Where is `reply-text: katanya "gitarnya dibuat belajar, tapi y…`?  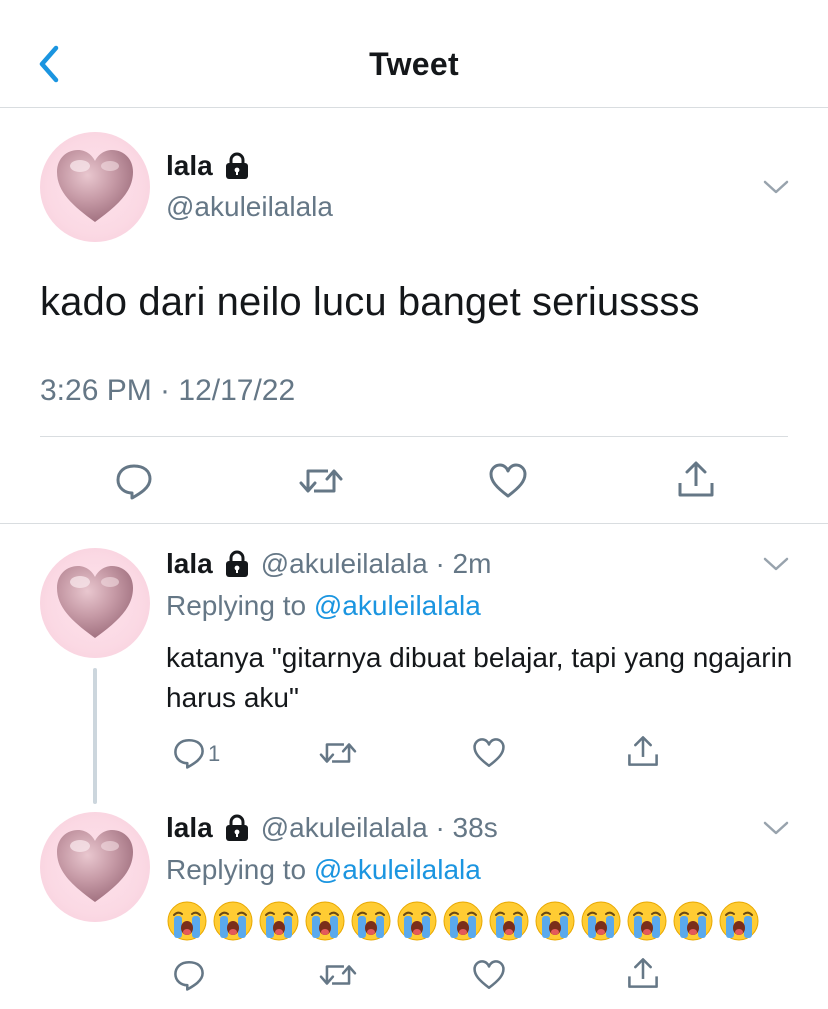
reply-text: katanya "gitarnya dibuat belajar, tapi y… is located at coordinates (479, 677).